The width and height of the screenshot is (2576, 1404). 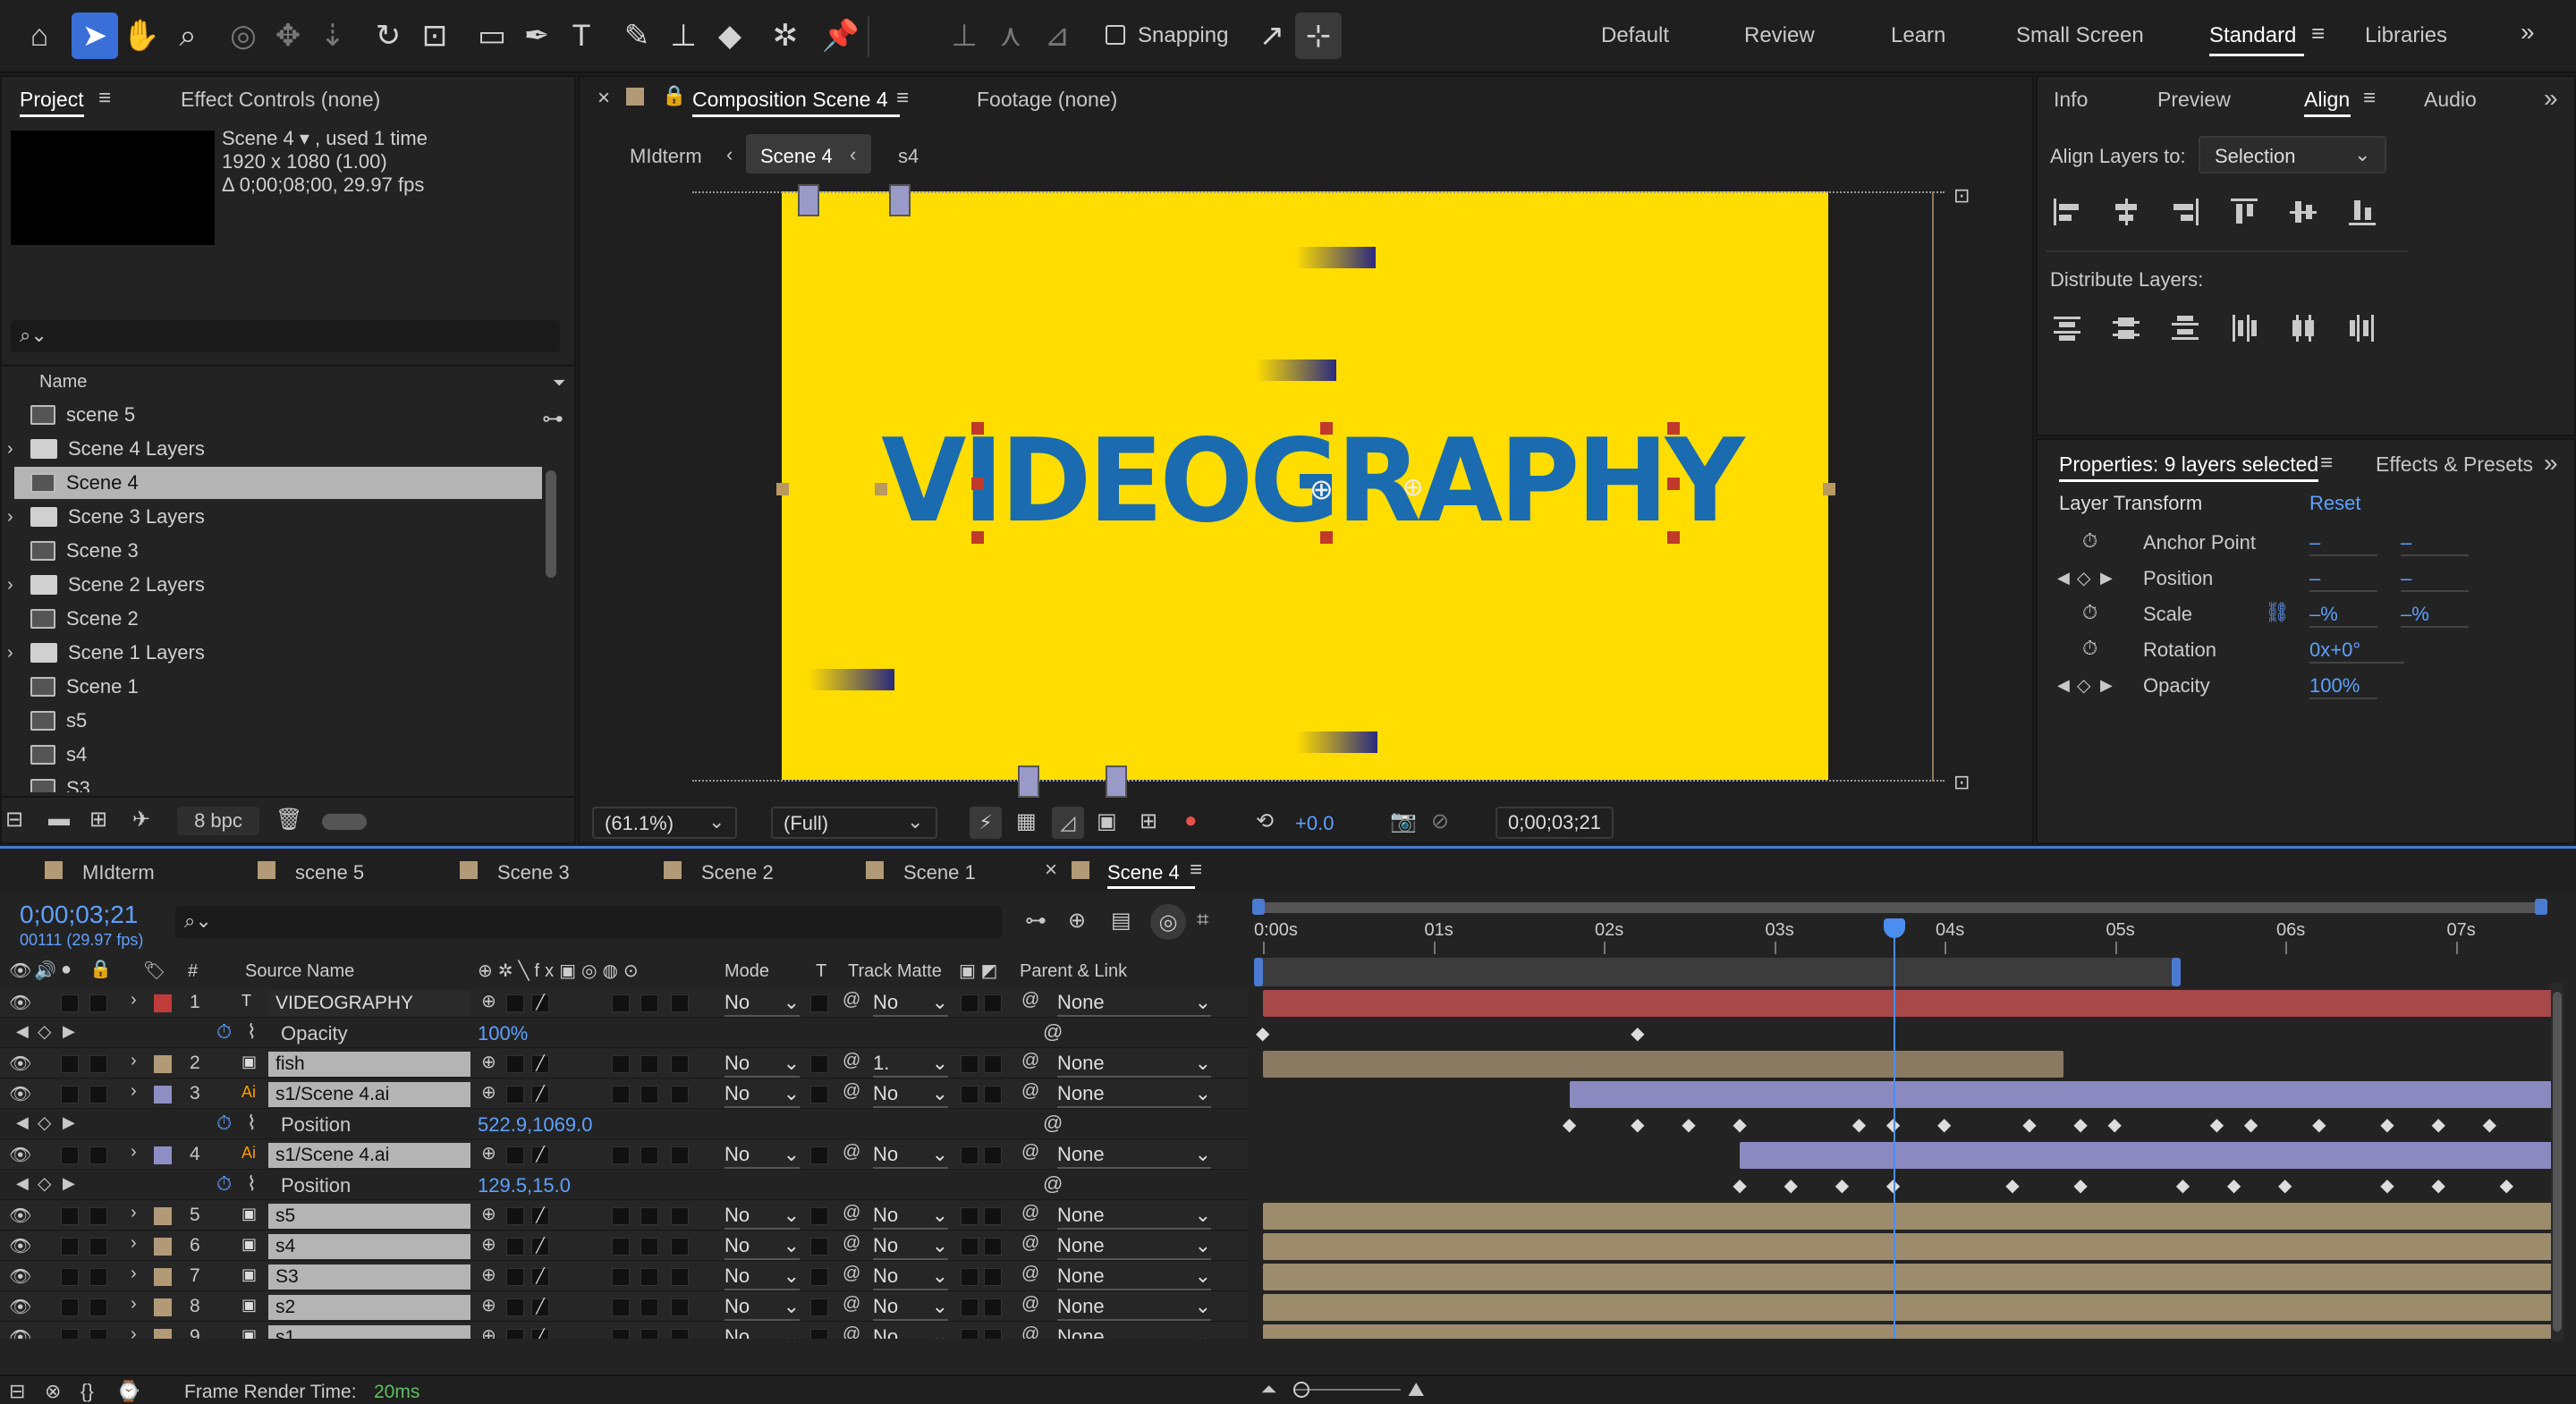 What do you see at coordinates (1961, 195) in the screenshot?
I see `corner-handle-icon: ⊡` at bounding box center [1961, 195].